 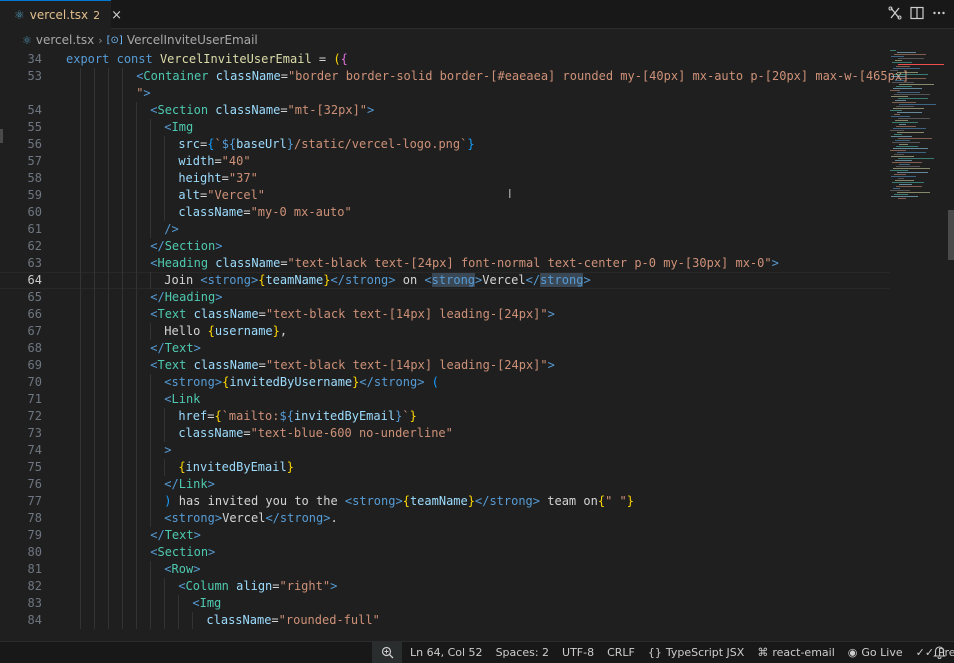 I want to click on code-line: 74 >, so click(x=445, y=450).